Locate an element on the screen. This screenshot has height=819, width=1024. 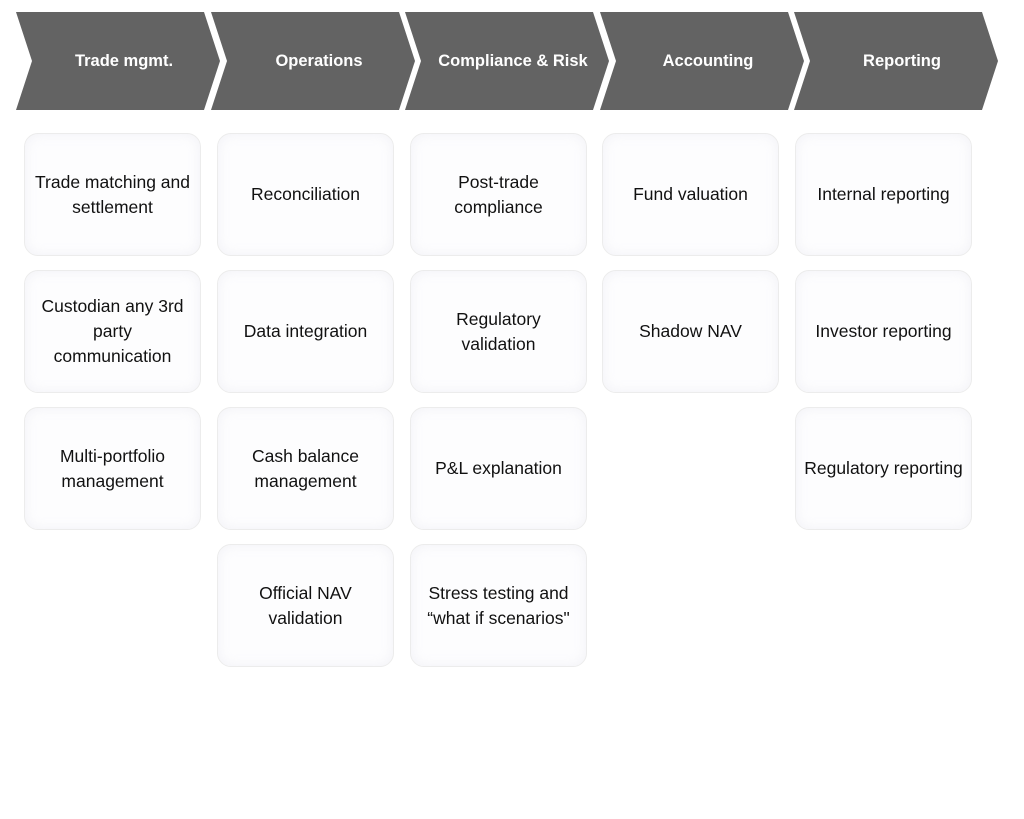
card-pl-explanation: P&L explanation is located at coordinates (498, 468).